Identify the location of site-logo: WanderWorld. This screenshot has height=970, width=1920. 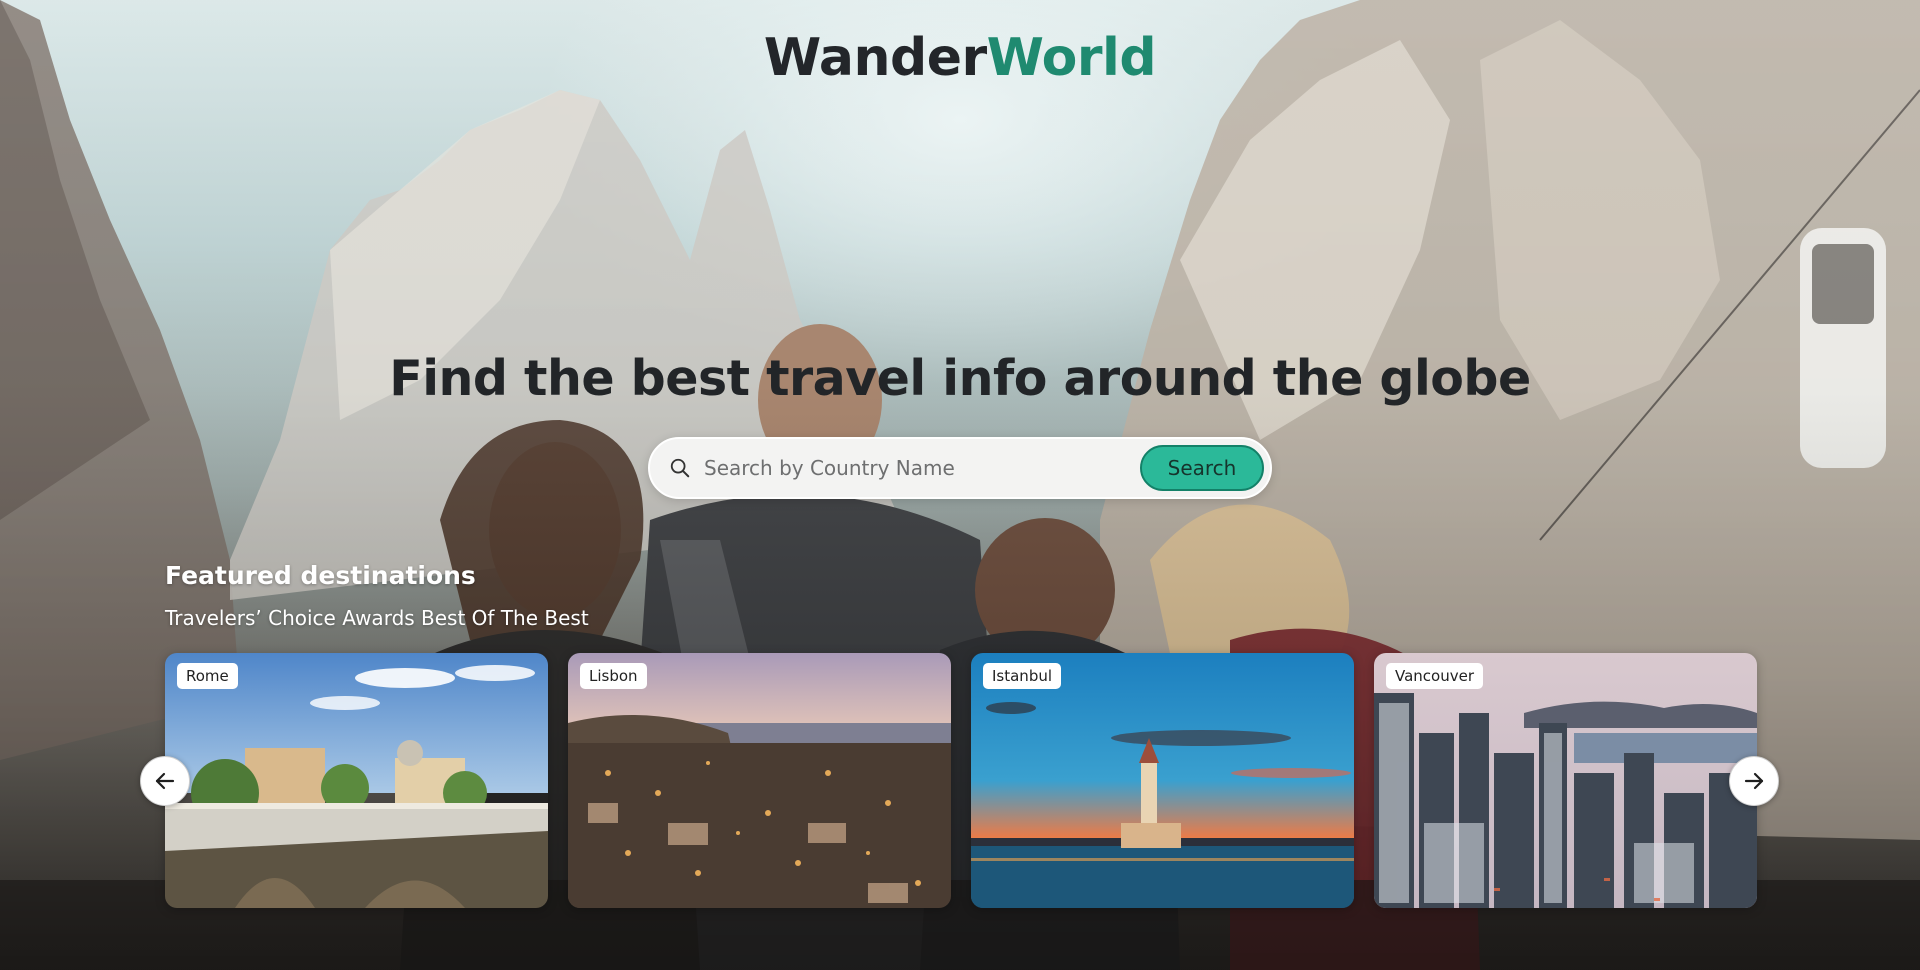
(960, 58).